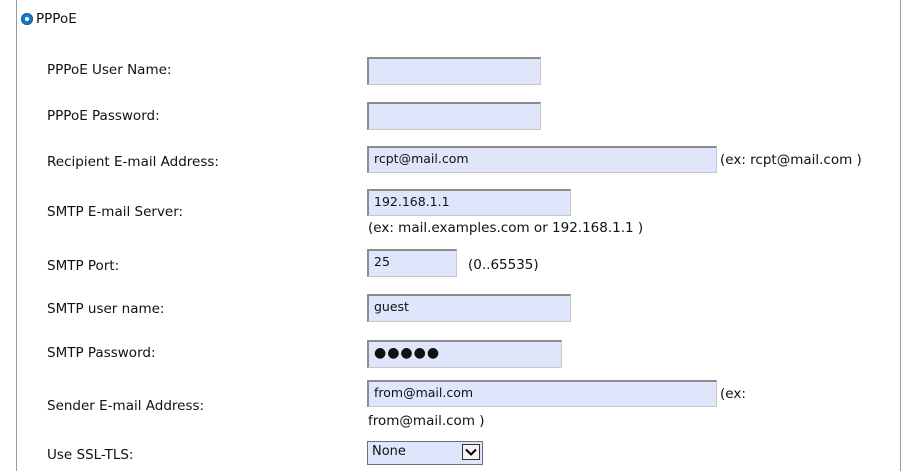  What do you see at coordinates (101, 353) in the screenshot?
I see `smtp-password-label: SMTP Password:` at bounding box center [101, 353].